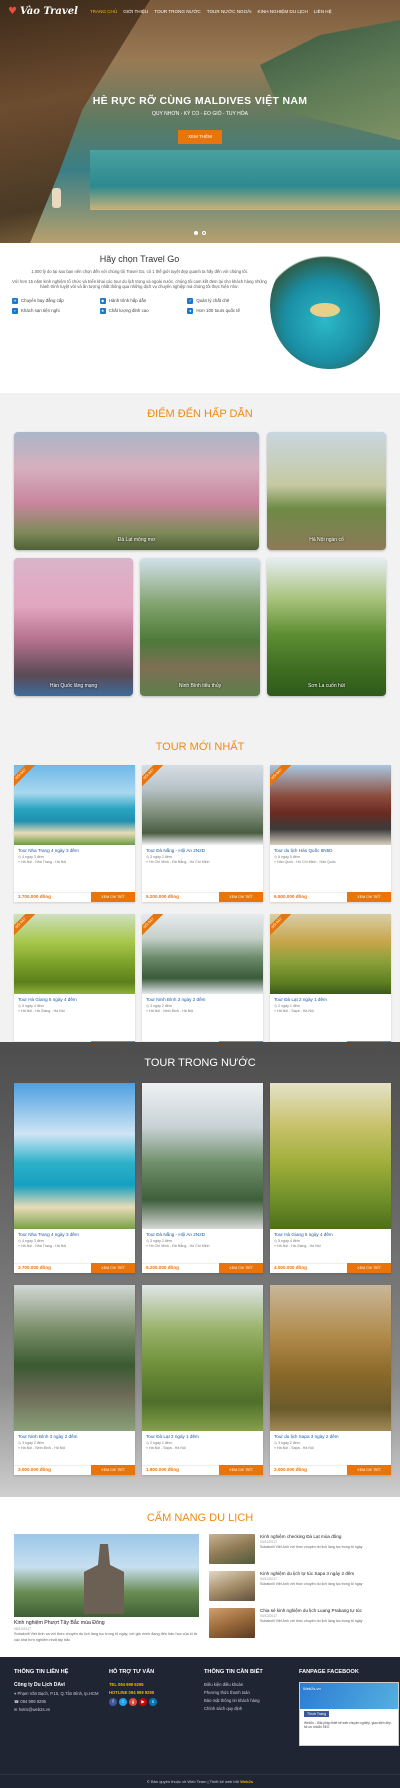  I want to click on nav-item-home: TRANG CHỦ, so click(103, 12).